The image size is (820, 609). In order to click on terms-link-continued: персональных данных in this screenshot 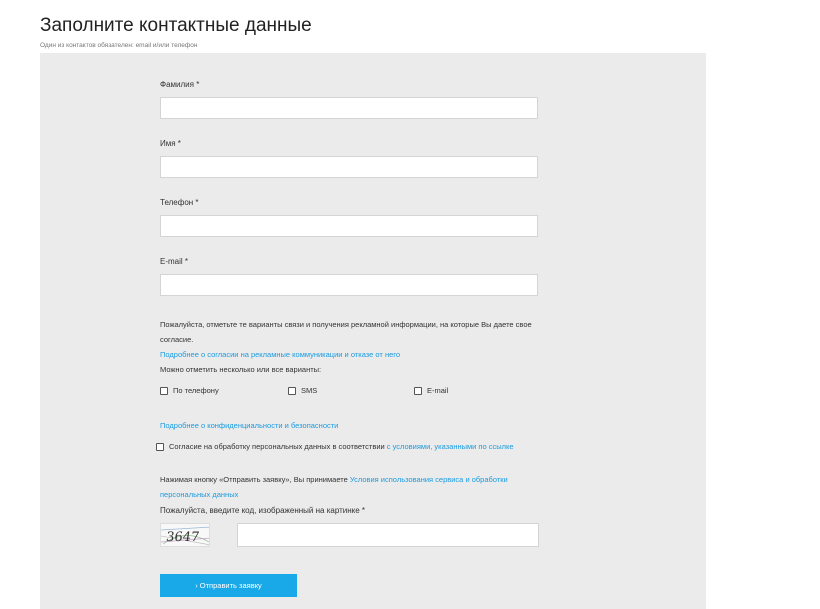, I will do `click(199, 494)`.